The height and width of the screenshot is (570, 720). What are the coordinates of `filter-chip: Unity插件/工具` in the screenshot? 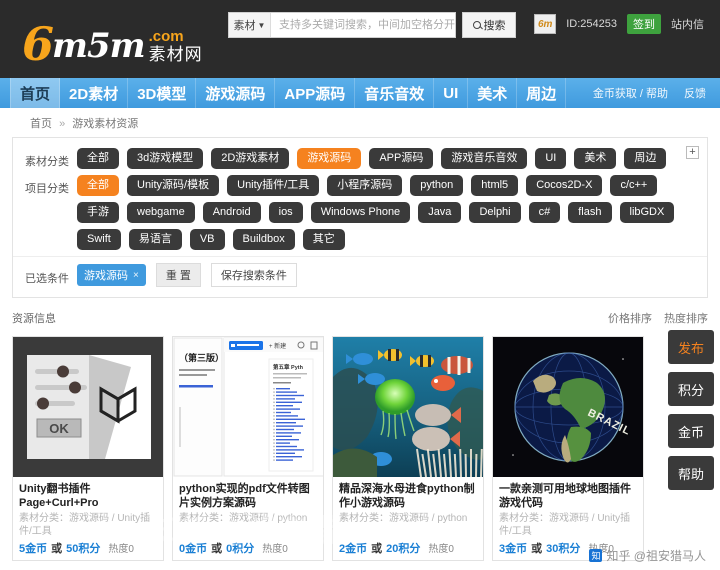 It's located at (273, 185).